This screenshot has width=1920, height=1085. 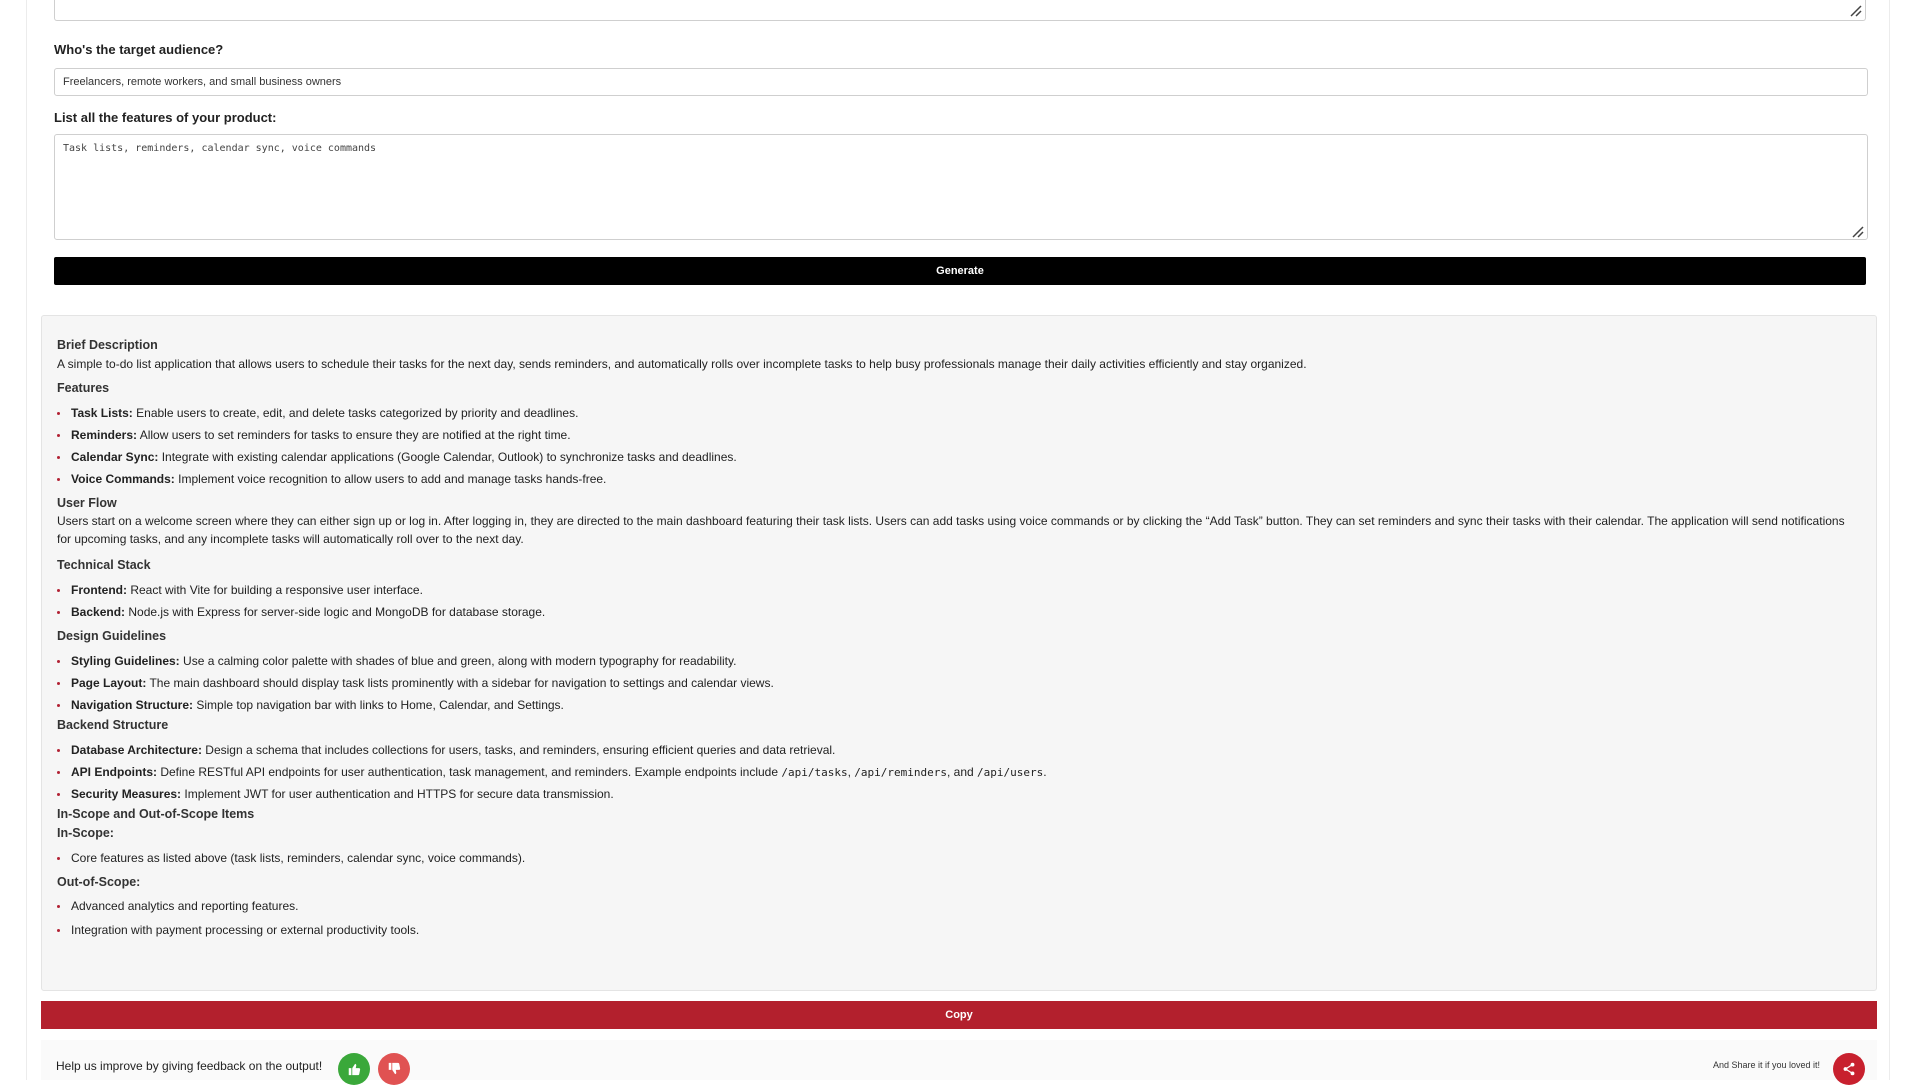 I want to click on item-term: Calendar Sync:, so click(x=115, y=456).